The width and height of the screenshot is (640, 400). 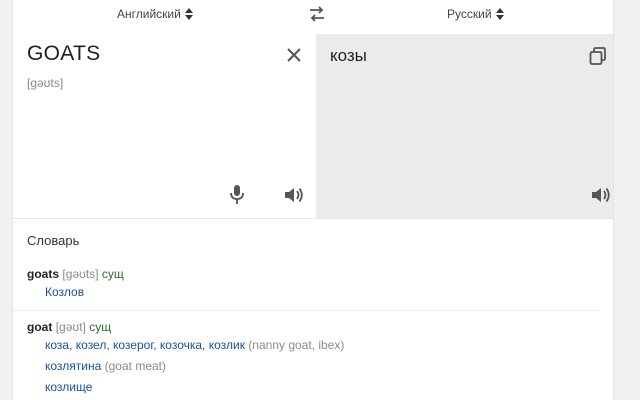 I want to click on translation-text: козы, so click(x=348, y=55).